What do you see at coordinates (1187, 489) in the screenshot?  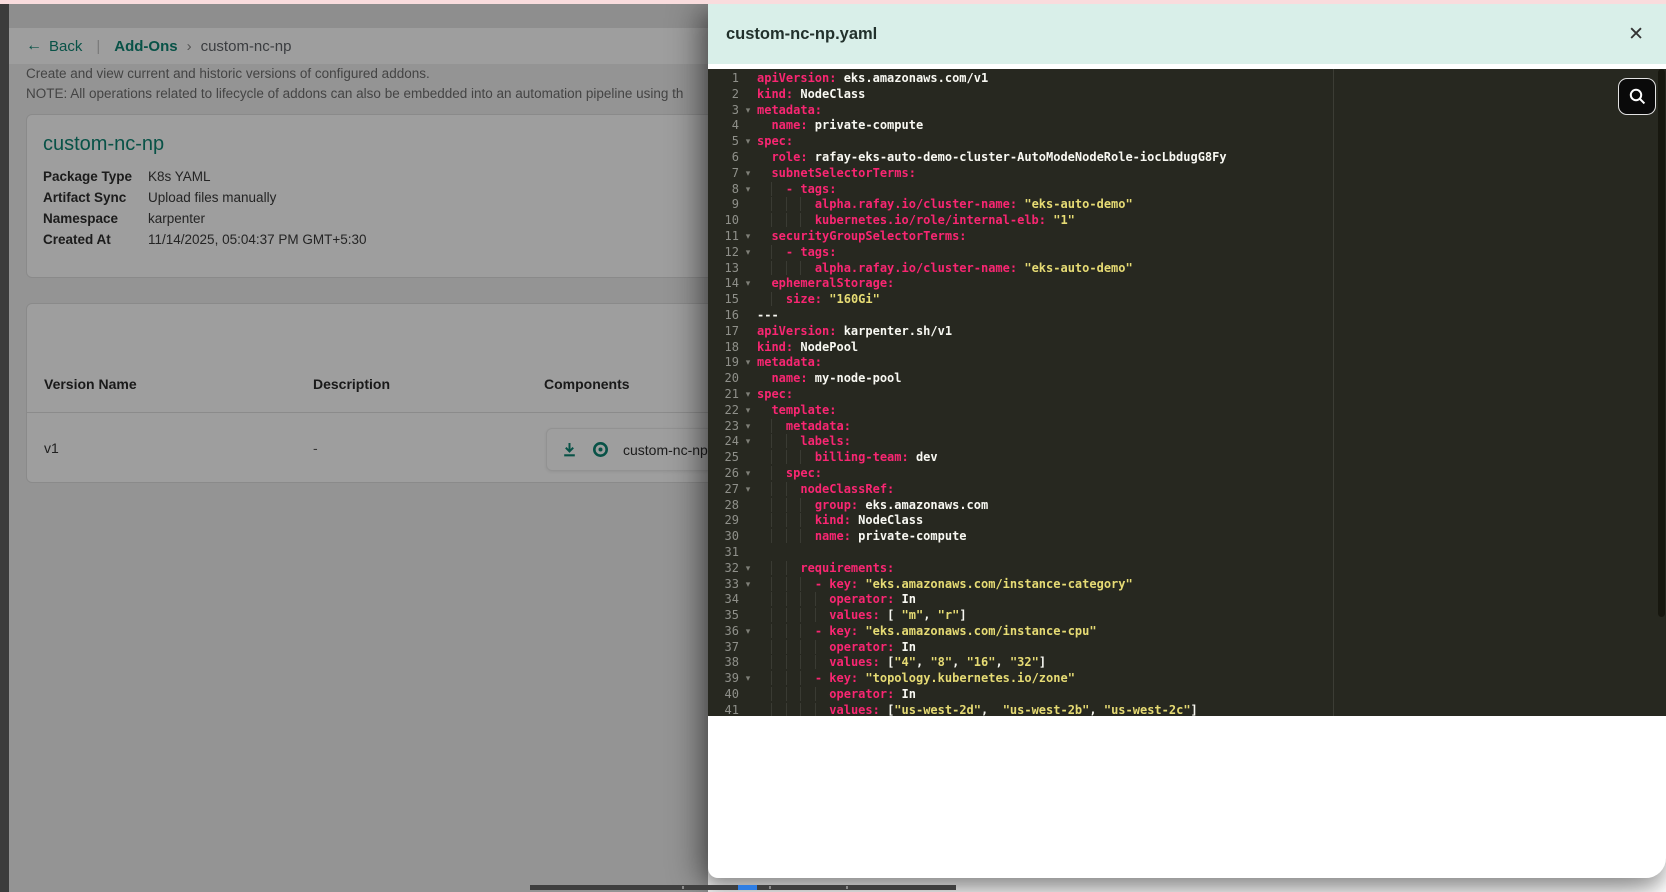 I see `code-line: 27 ▾ nodeClassRef:` at bounding box center [1187, 489].